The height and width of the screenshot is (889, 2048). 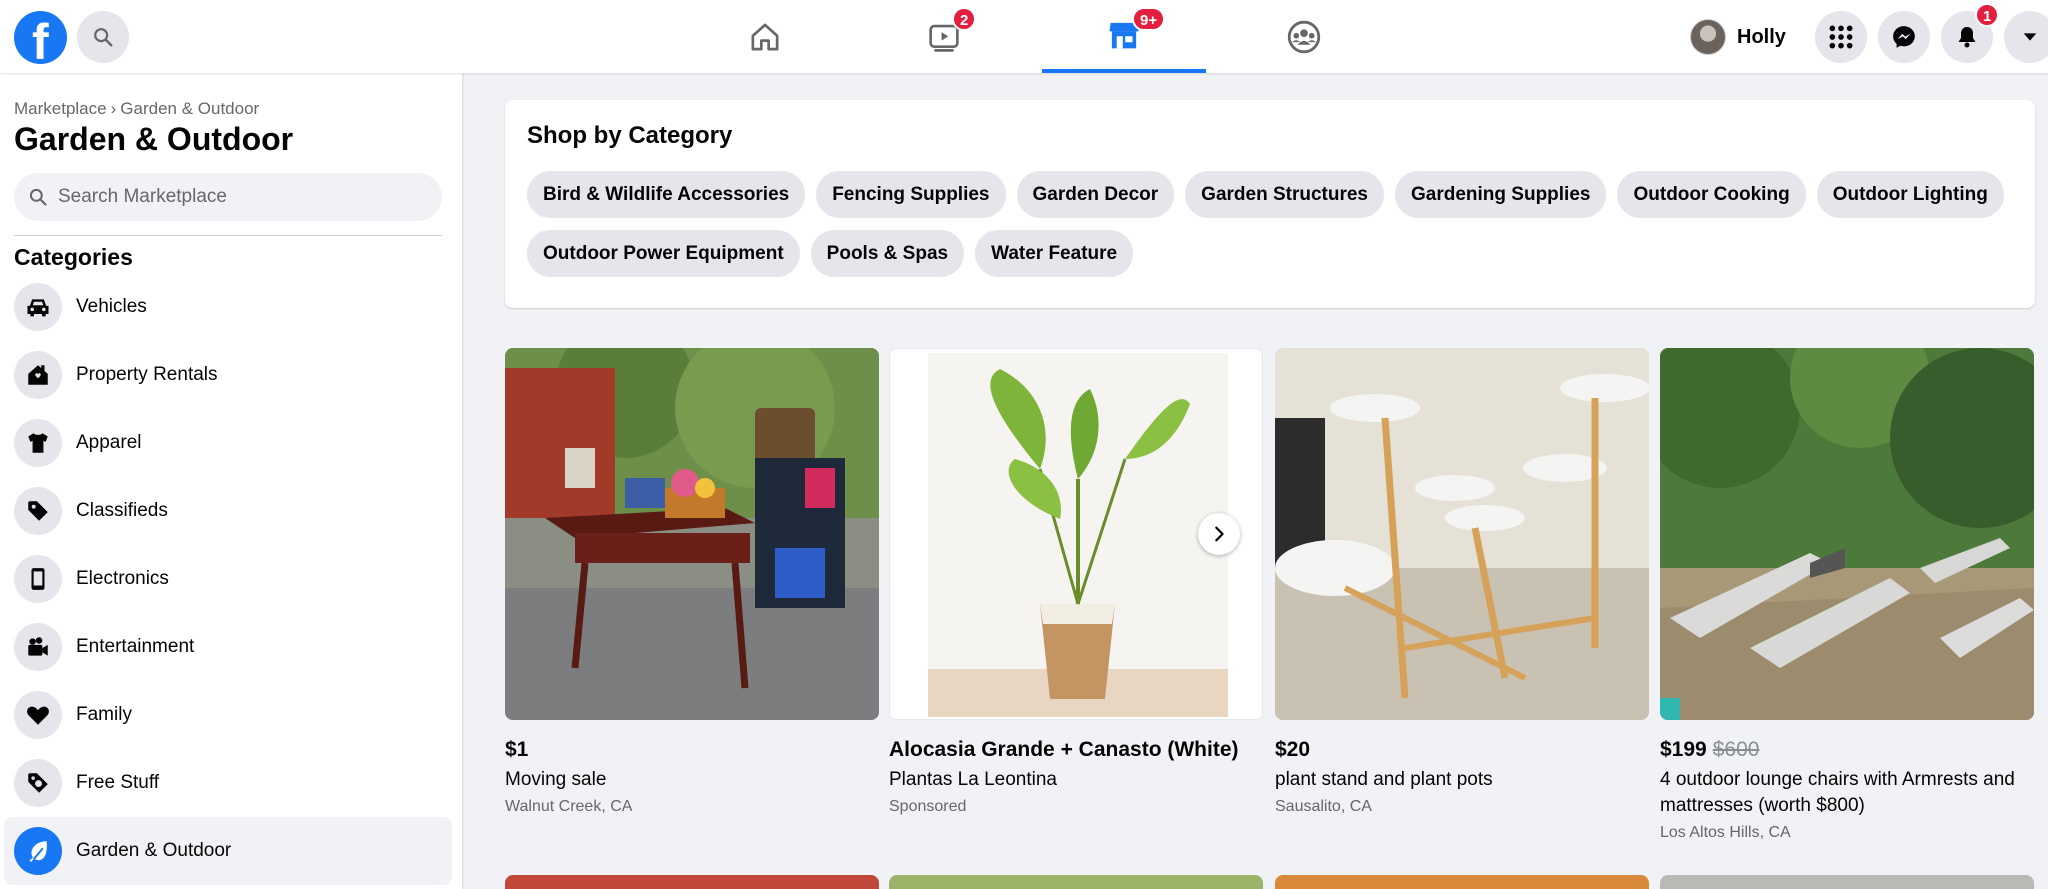 I want to click on listing-price: $199 $600, so click(x=1710, y=749).